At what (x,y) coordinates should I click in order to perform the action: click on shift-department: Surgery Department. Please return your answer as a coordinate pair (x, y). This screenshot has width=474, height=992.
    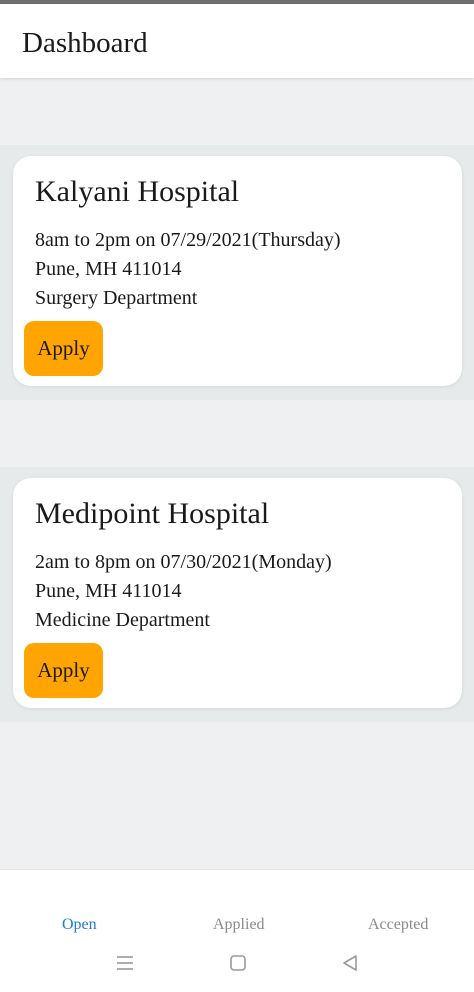
    Looking at the image, I should click on (116, 298).